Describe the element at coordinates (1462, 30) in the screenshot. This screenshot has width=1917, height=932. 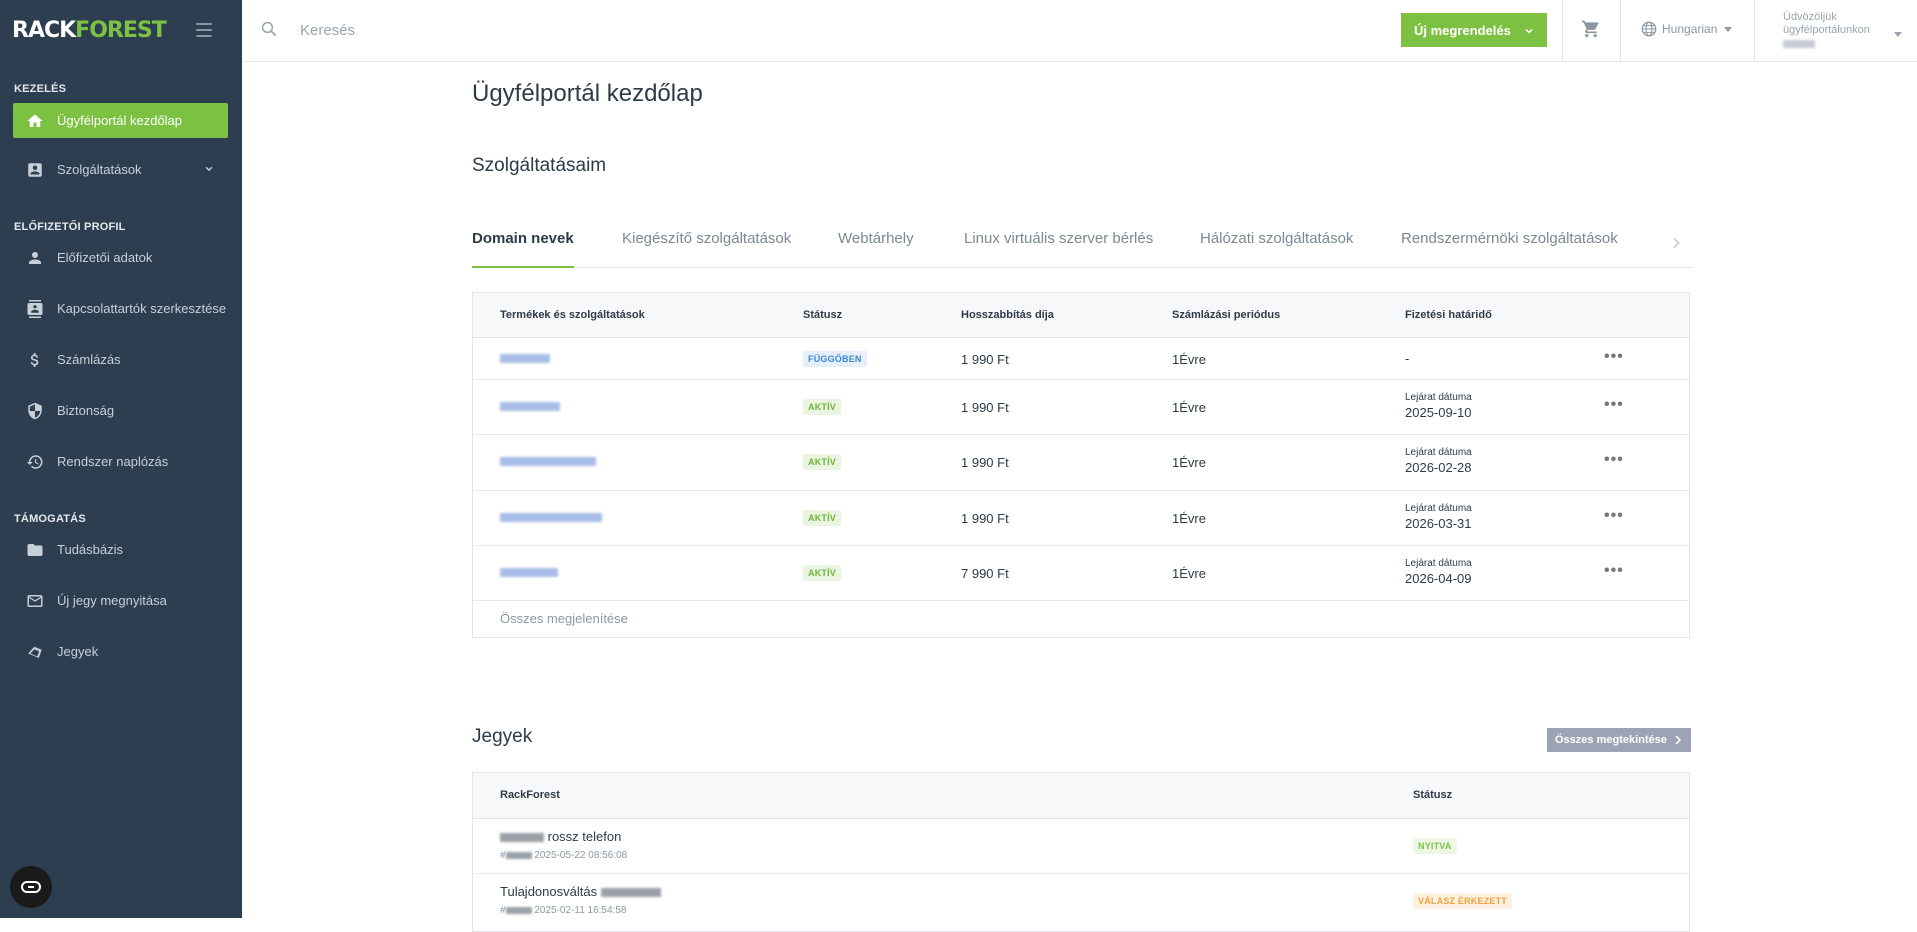
I see `new-order-label: Új megrendelés` at that location.